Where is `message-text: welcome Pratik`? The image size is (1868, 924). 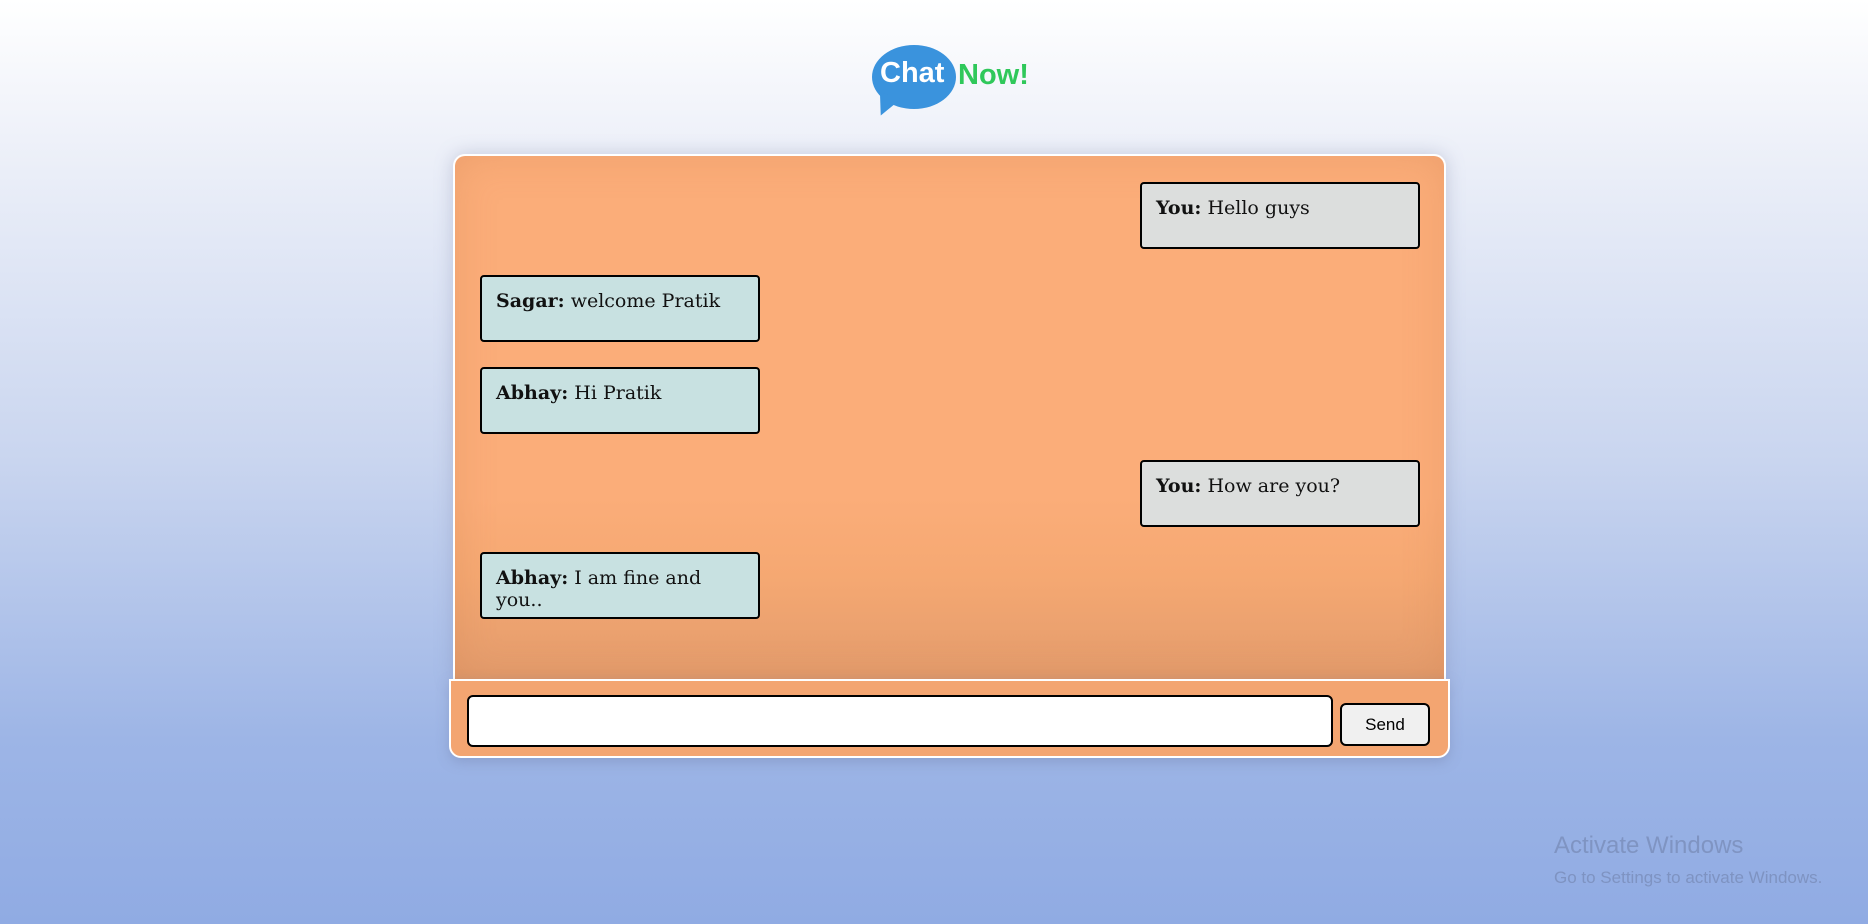 message-text: welcome Pratik is located at coordinates (645, 301).